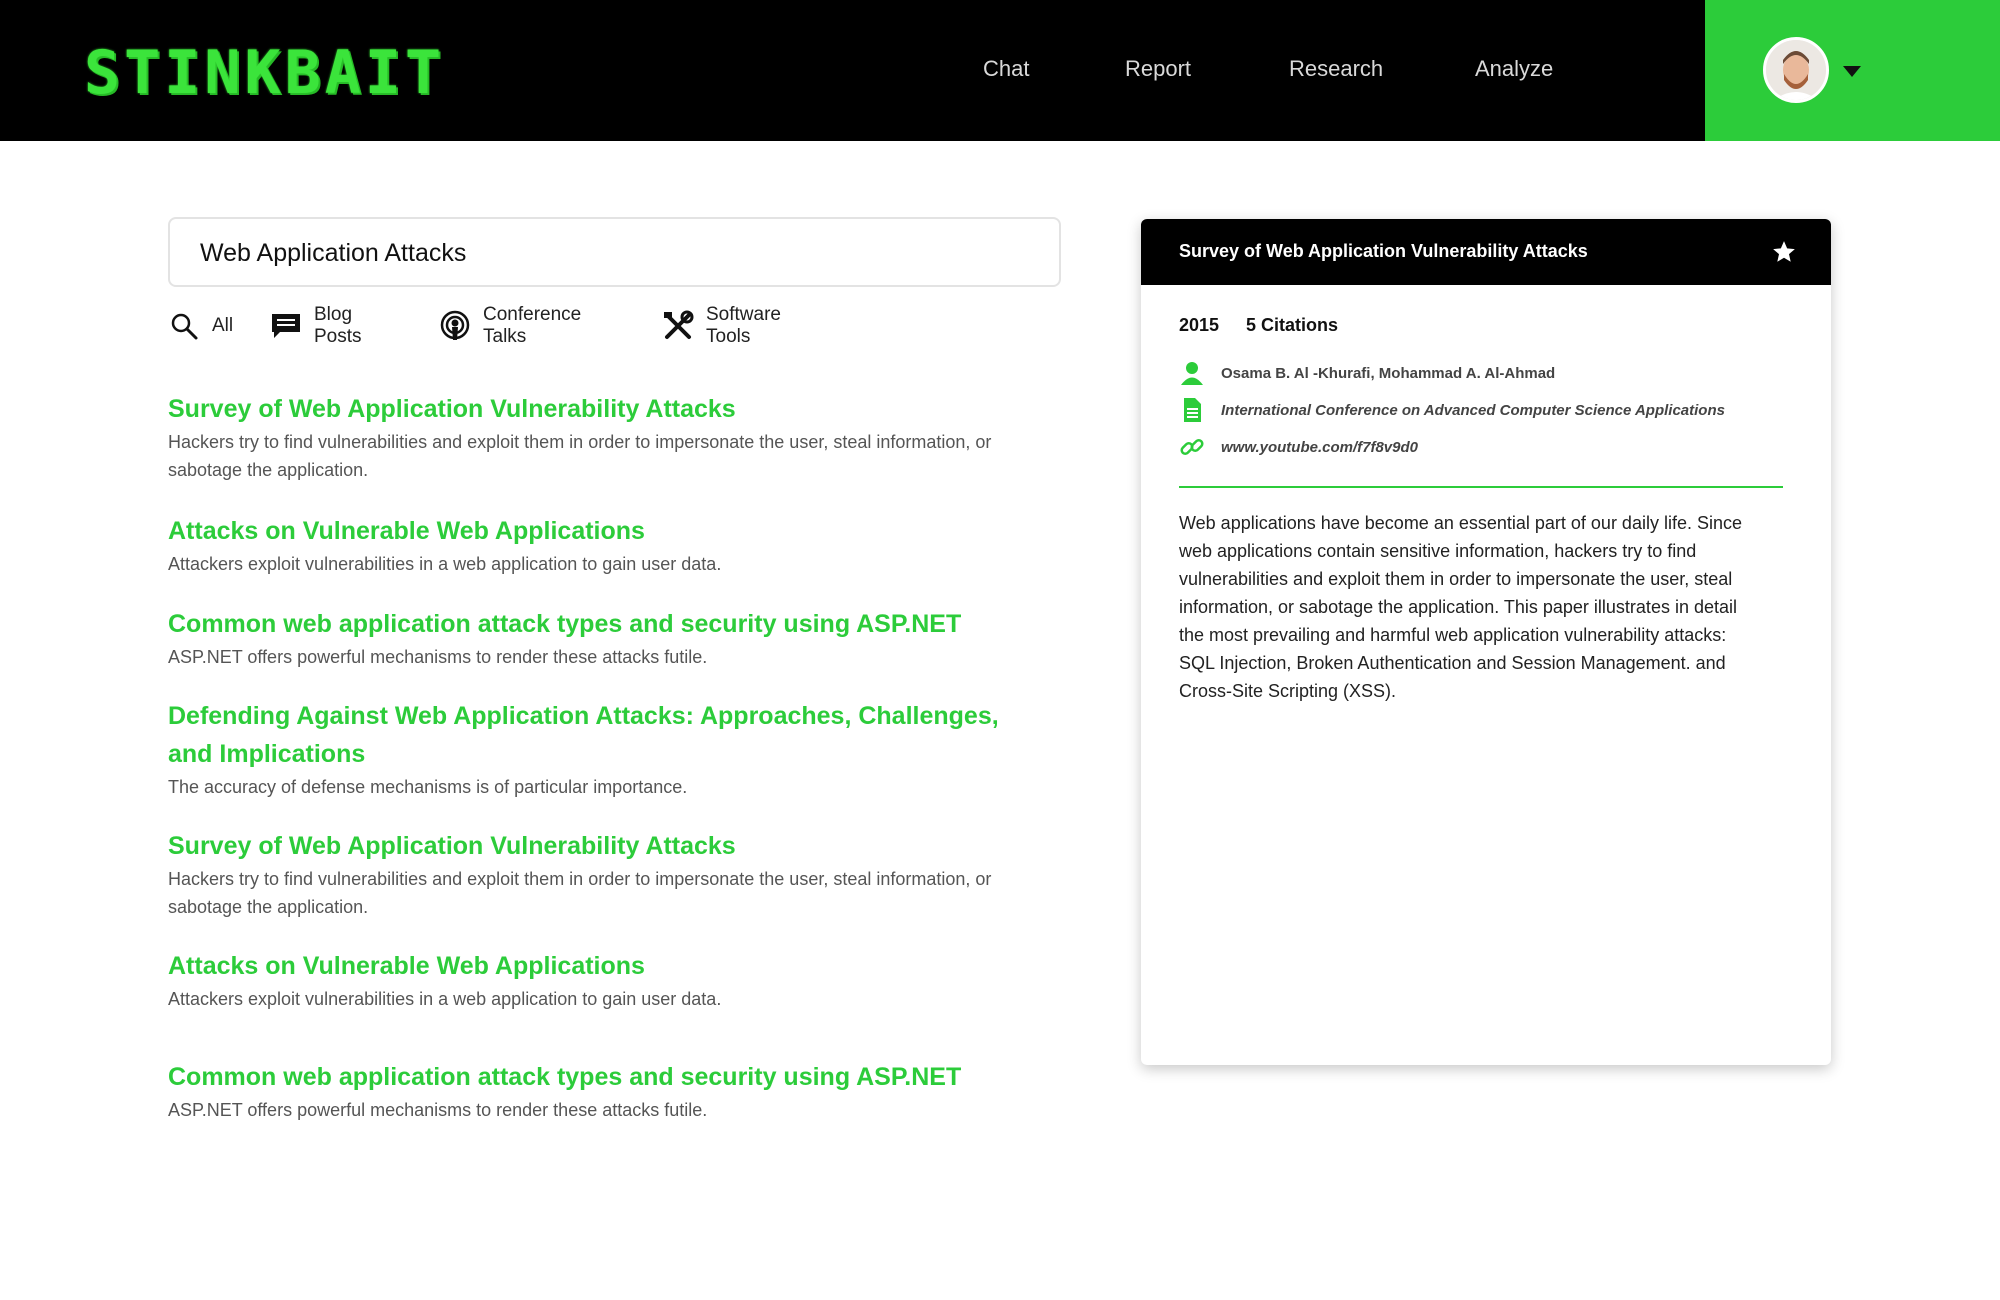 This screenshot has width=2000, height=1300. I want to click on search-icon, so click(184, 326).